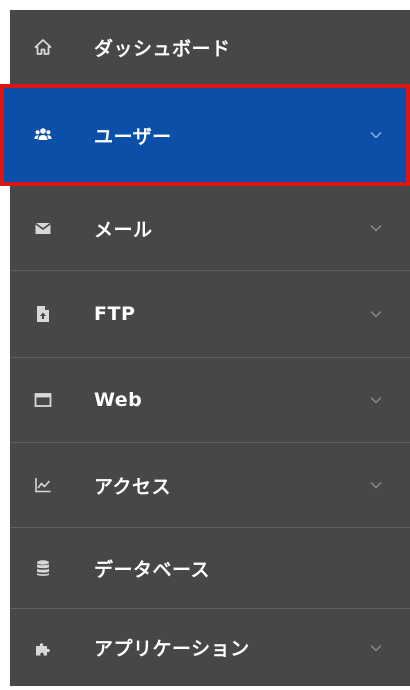  I want to click on envelope-icon, so click(43, 228).